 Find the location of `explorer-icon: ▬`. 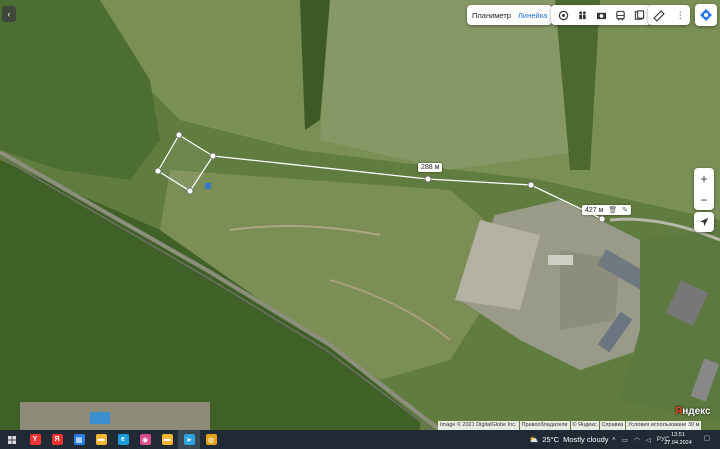

explorer-icon: ▬ is located at coordinates (101, 439).